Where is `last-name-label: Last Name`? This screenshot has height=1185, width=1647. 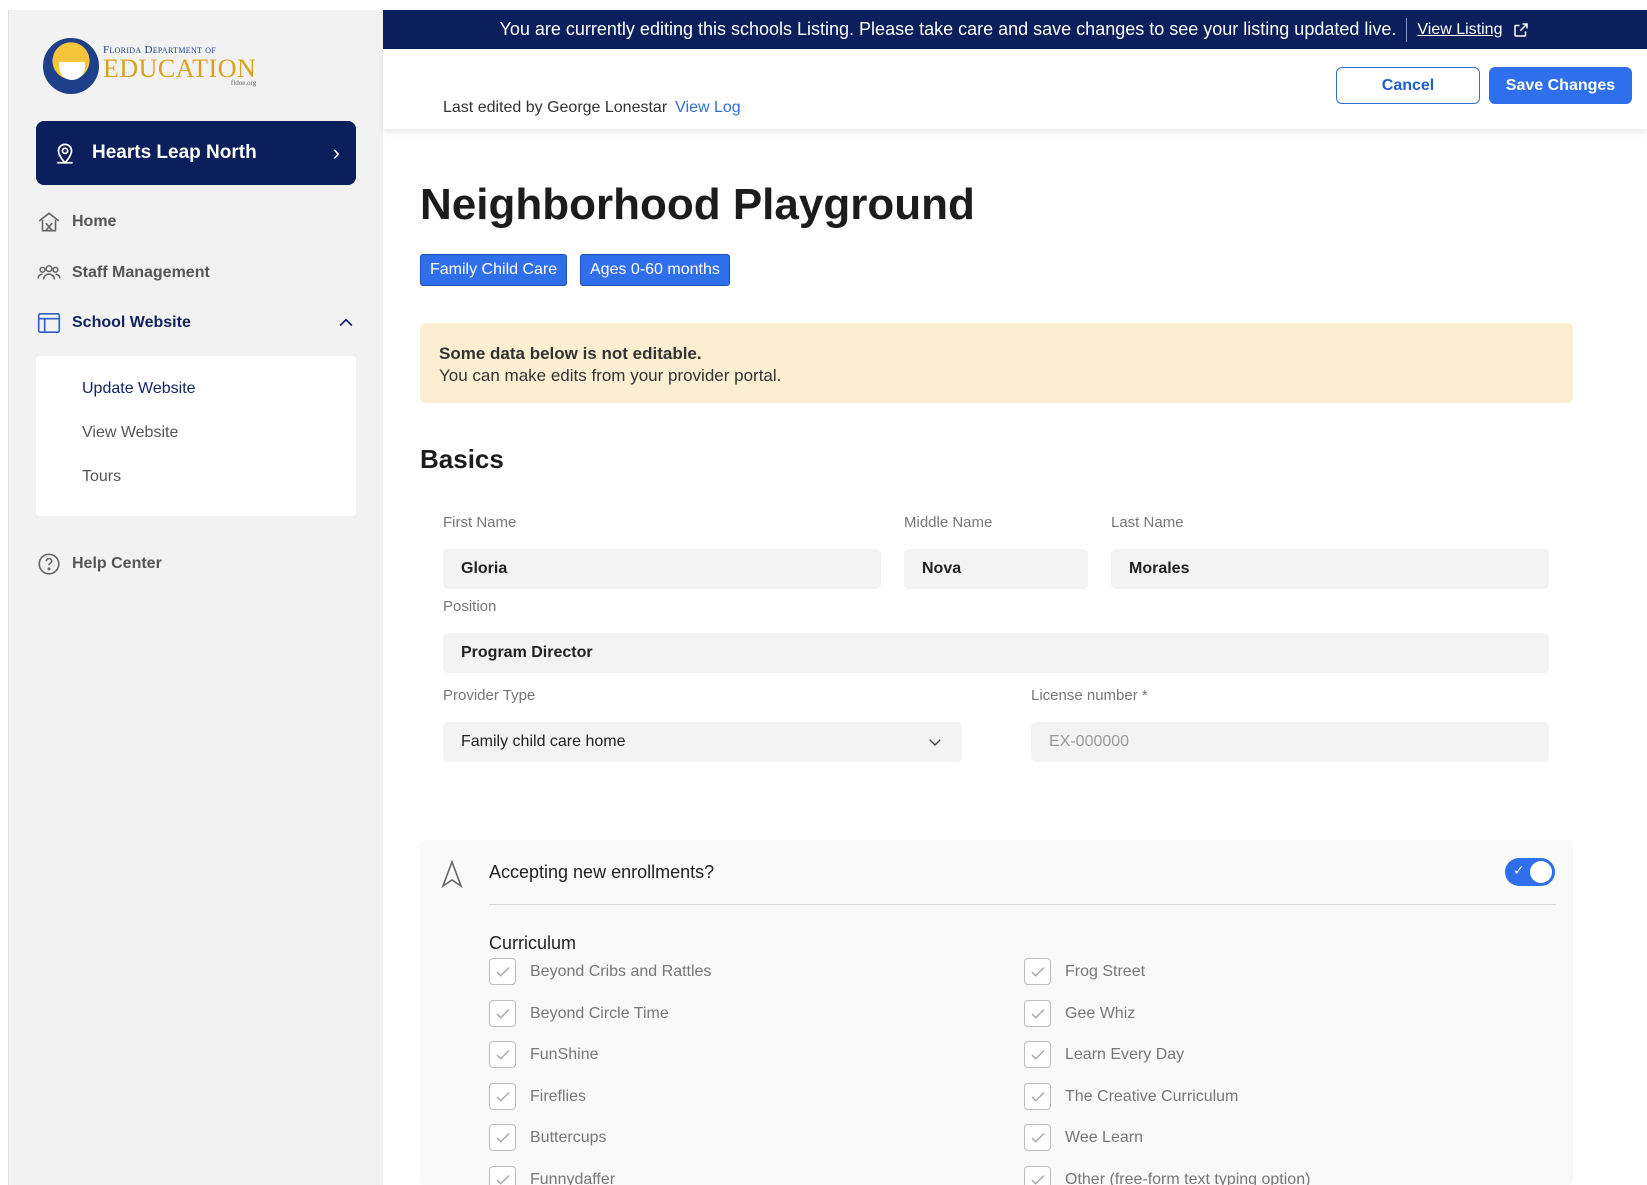
last-name-label: Last Name is located at coordinates (1147, 522).